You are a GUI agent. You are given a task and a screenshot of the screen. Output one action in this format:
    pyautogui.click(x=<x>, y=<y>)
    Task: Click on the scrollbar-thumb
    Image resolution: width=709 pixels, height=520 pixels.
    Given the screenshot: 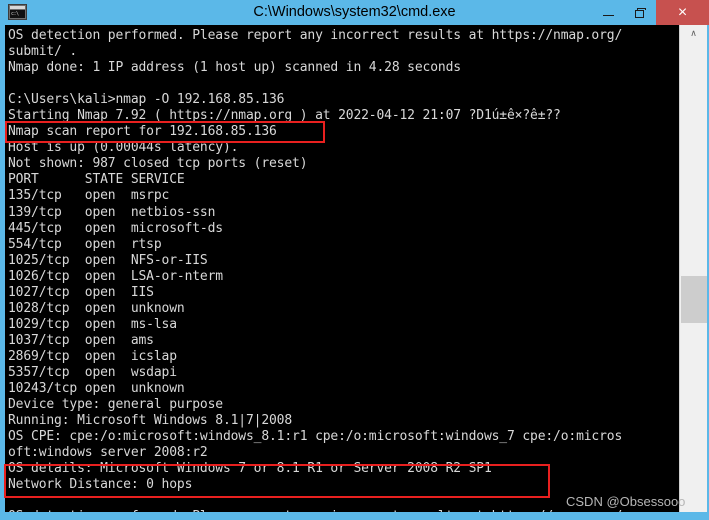 What is the action you would take?
    pyautogui.click(x=694, y=299)
    